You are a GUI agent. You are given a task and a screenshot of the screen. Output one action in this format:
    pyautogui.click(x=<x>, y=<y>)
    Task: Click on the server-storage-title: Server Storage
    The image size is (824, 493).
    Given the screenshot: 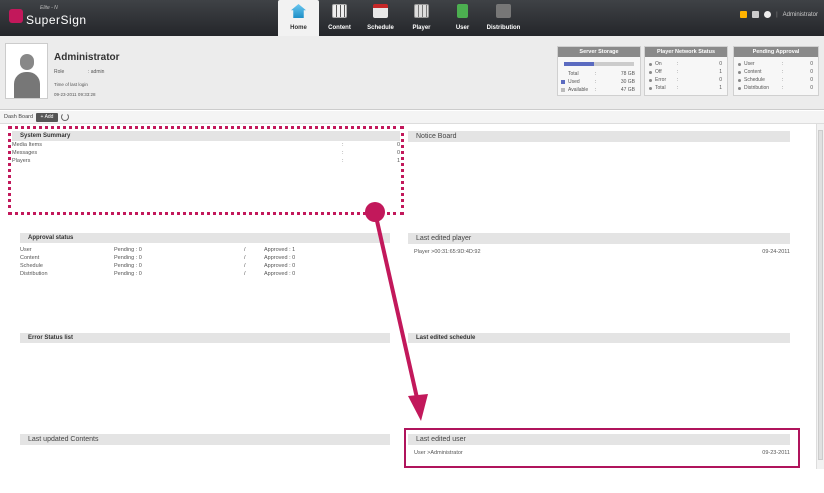 What is the action you would take?
    pyautogui.click(x=599, y=52)
    